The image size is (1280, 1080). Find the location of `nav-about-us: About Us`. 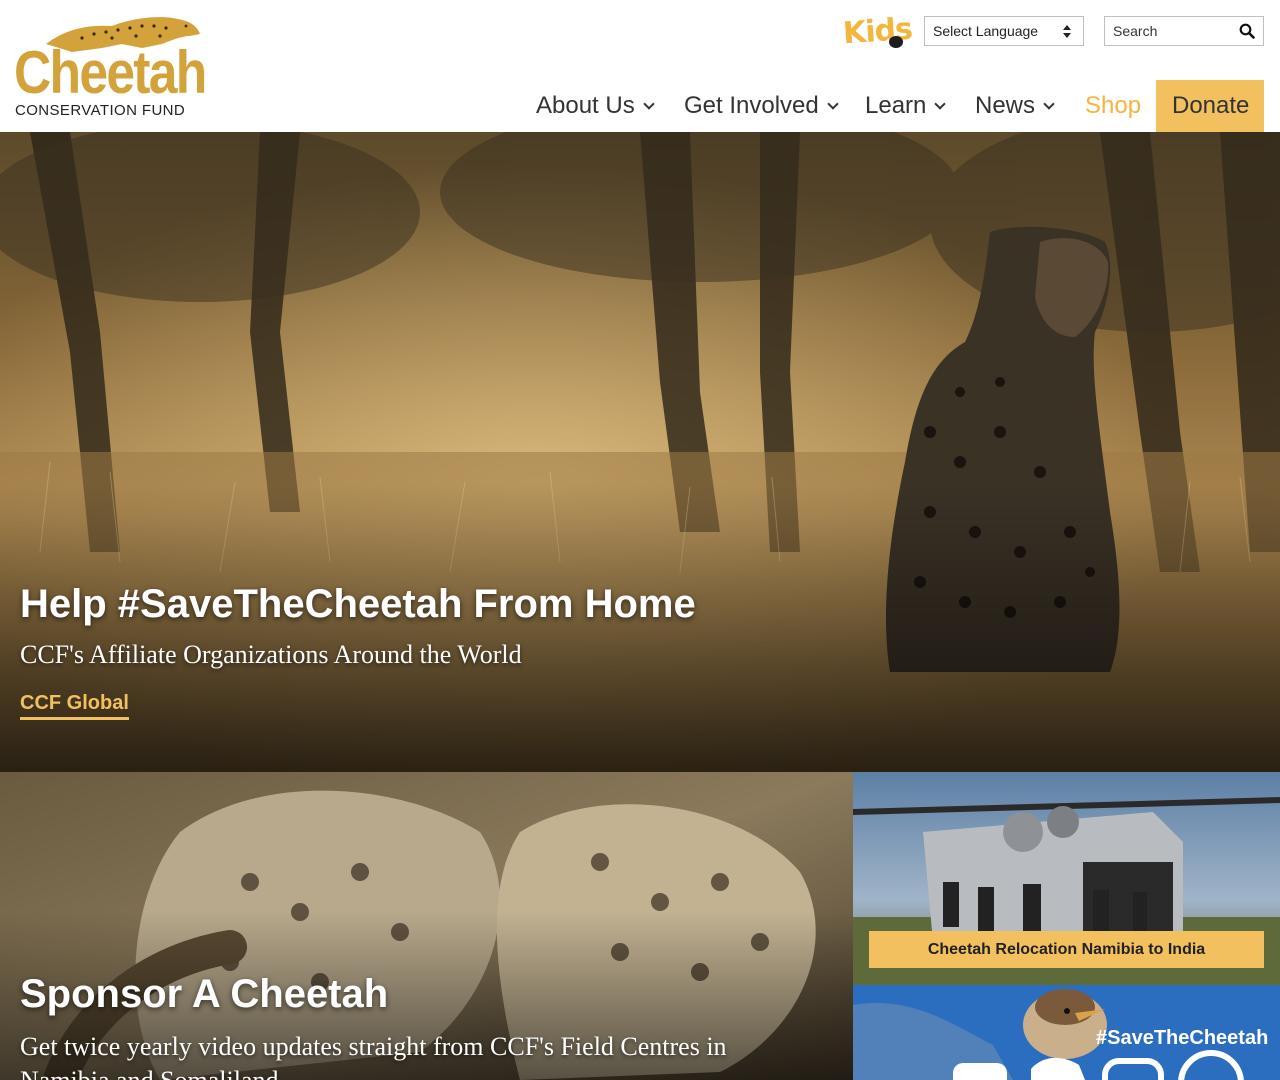

nav-about-us: About Us is located at coordinates (595, 106).